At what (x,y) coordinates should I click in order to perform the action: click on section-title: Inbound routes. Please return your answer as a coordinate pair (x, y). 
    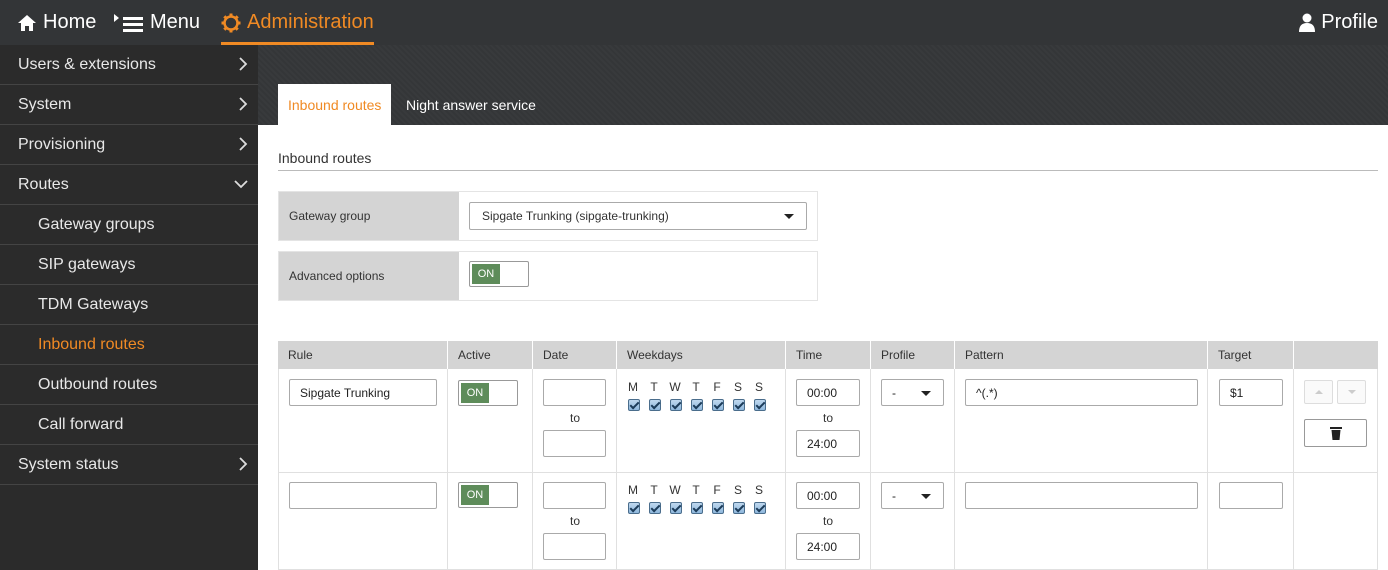
    Looking at the image, I should click on (325, 158).